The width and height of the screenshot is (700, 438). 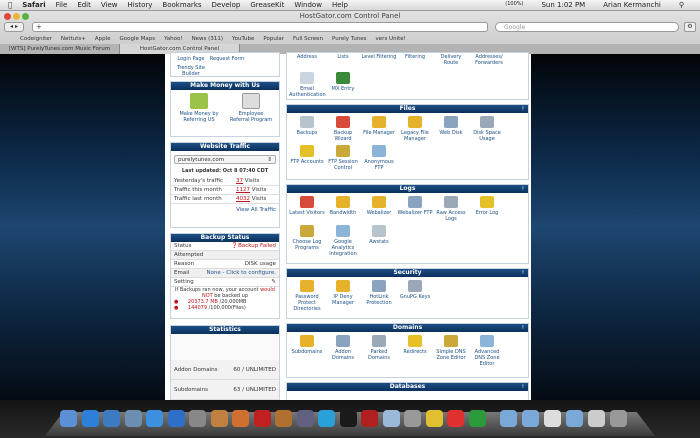 What do you see at coordinates (487, 351) in the screenshot?
I see `cpanel-link: Advanced DNS Zone Editor` at bounding box center [487, 351].